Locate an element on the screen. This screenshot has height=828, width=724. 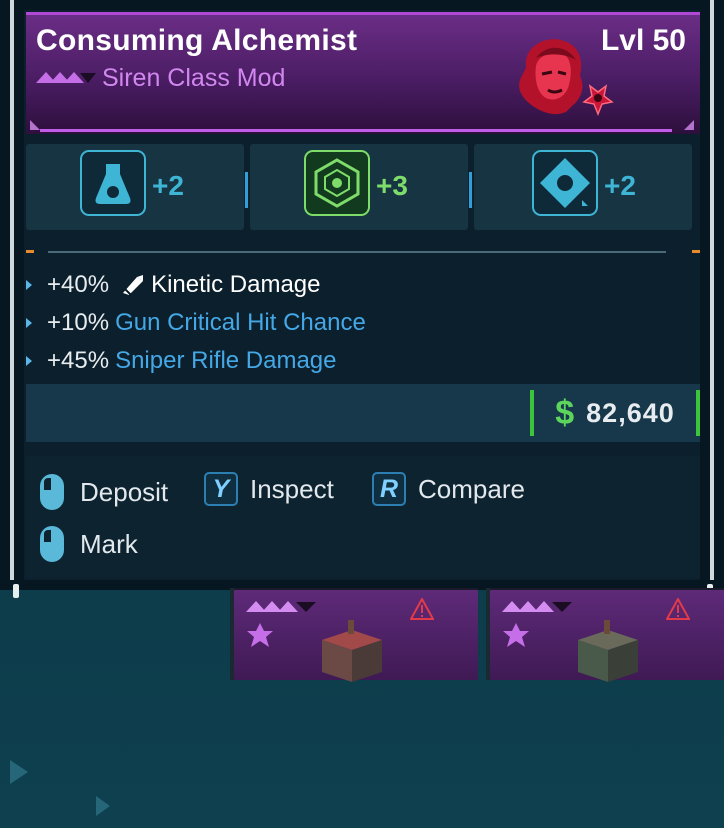
stat-value: +45% is located at coordinates (78, 360).